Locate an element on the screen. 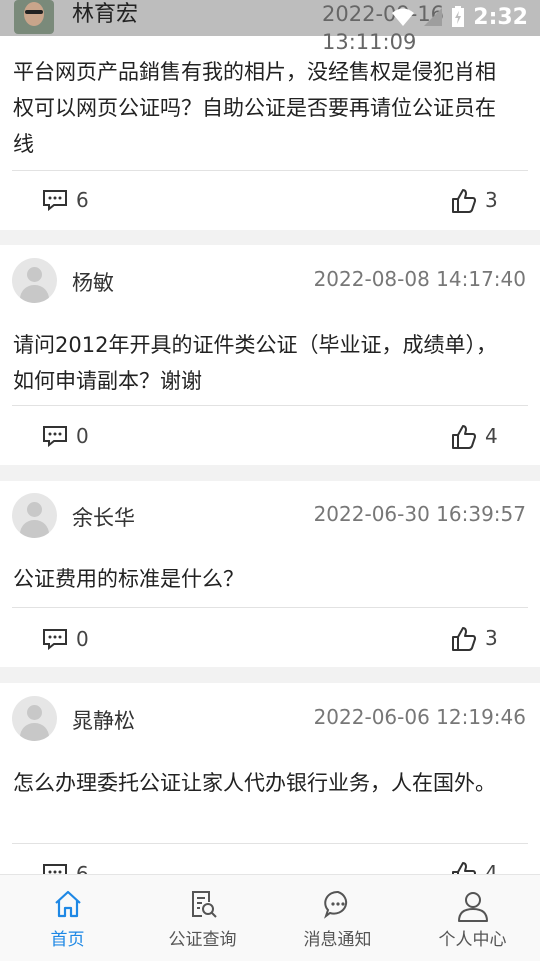 This screenshot has width=540, height=961. post-author: 杨敏 is located at coordinates (93, 283).